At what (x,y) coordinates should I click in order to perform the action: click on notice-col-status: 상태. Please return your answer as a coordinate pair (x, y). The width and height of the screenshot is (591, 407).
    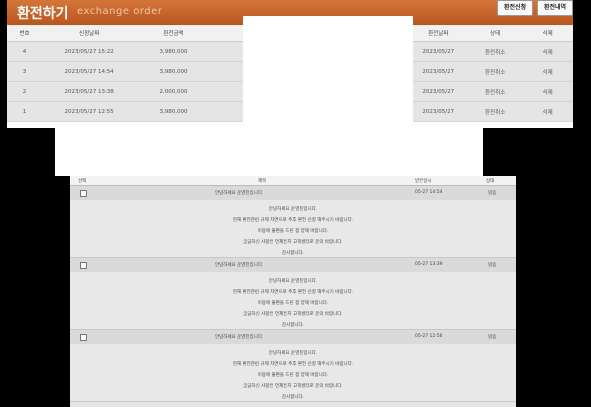
    Looking at the image, I should click on (490, 181).